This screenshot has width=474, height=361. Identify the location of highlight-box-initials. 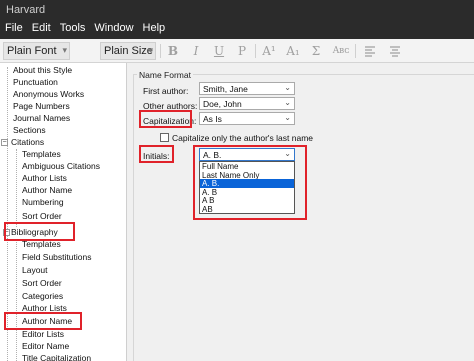
(156, 154).